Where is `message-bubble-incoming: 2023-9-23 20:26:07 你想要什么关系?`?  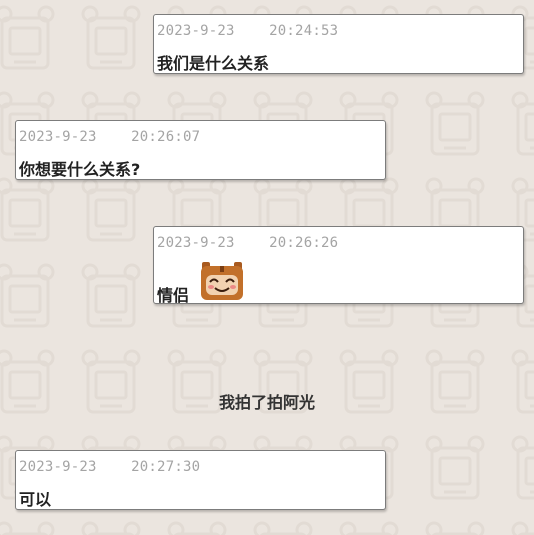
message-bubble-incoming: 2023-9-23 20:26:07 你想要什么关系? is located at coordinates (200, 150).